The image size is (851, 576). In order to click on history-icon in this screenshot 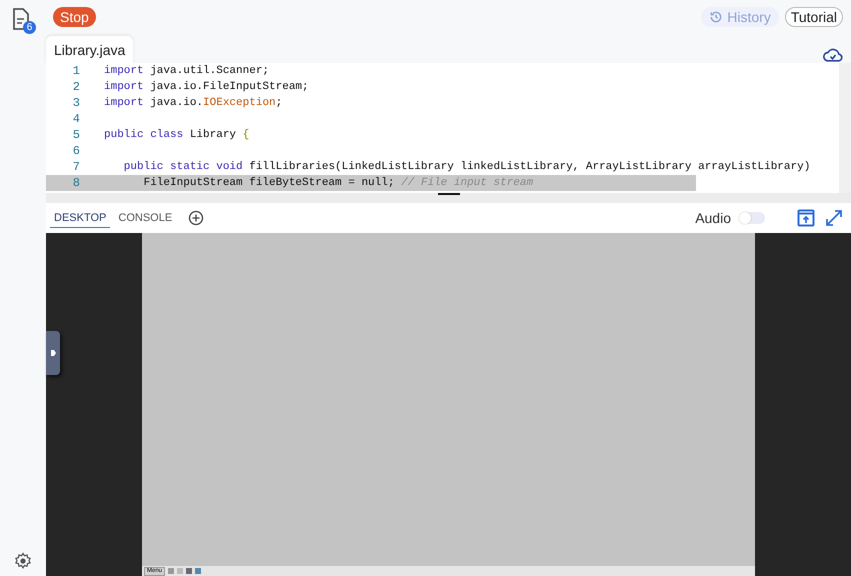, I will do `click(716, 17)`.